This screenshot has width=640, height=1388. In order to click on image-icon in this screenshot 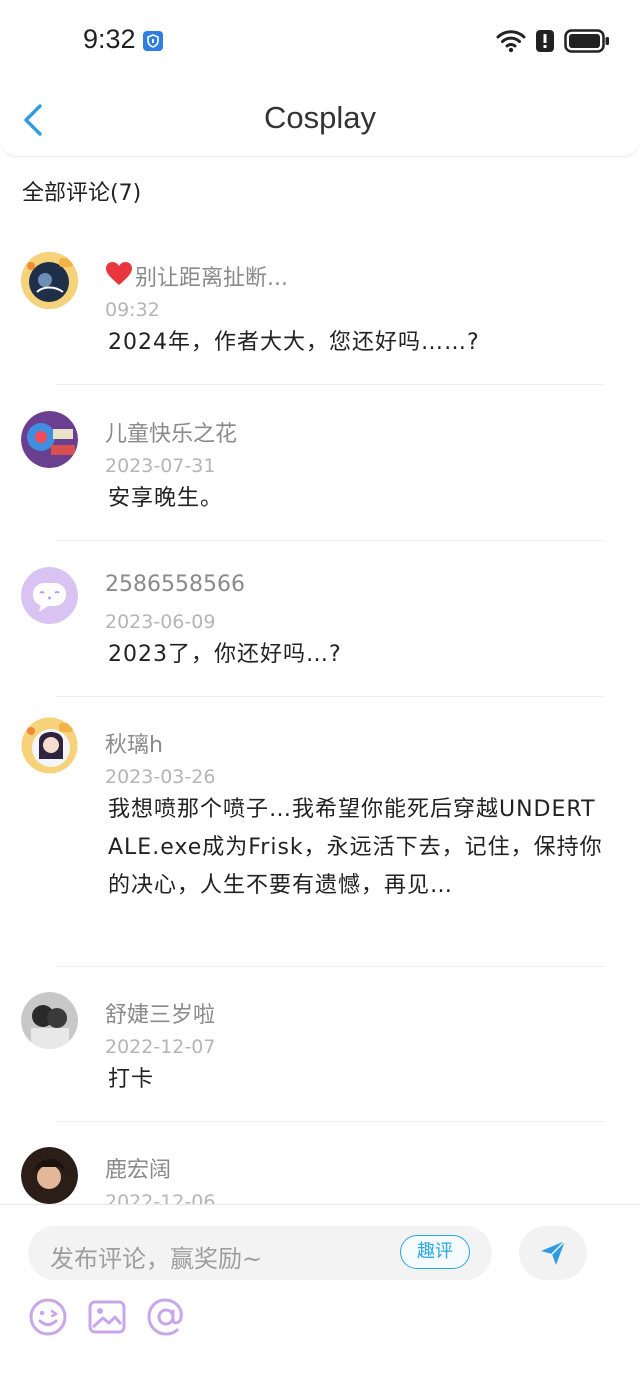, I will do `click(107, 1317)`.